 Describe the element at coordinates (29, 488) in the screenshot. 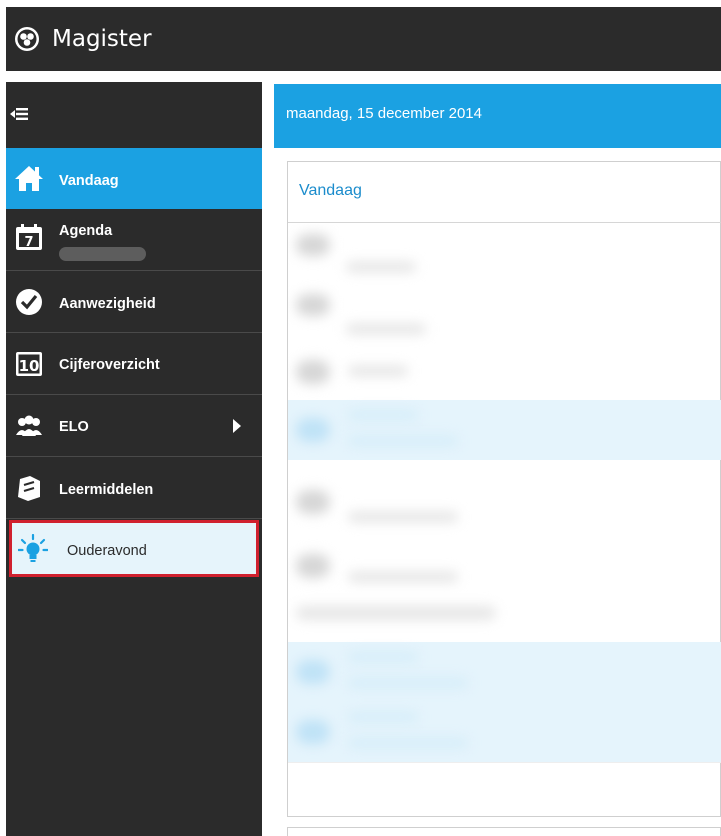

I see `puzzle-icon` at that location.